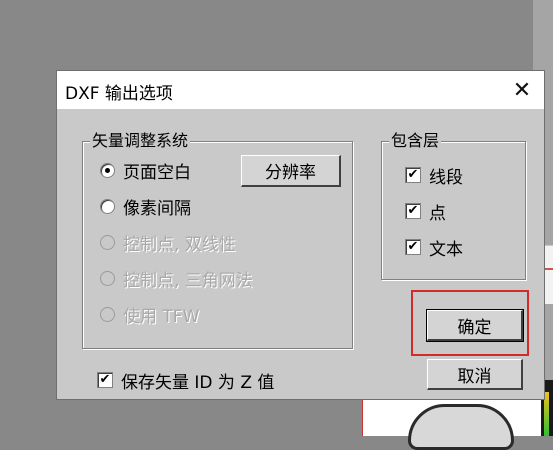  I want to click on checkbox-label: 文本, so click(446, 249).